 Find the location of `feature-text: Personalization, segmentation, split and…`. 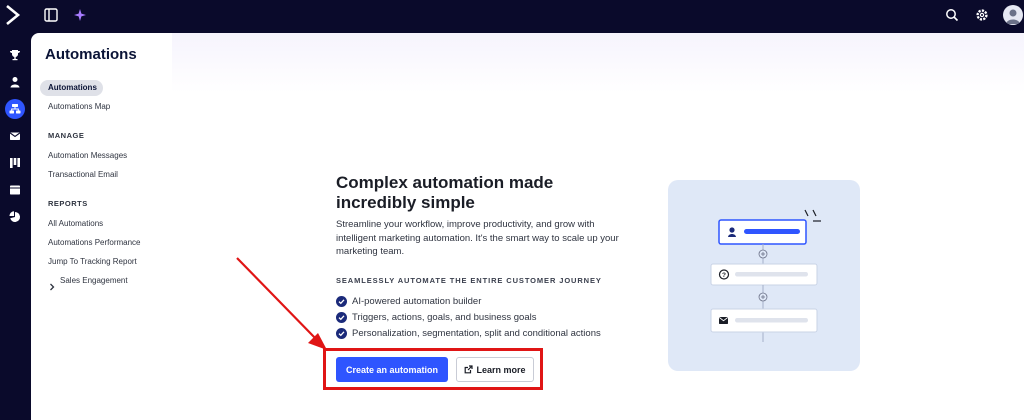

feature-text: Personalization, segmentation, split and… is located at coordinates (476, 333).